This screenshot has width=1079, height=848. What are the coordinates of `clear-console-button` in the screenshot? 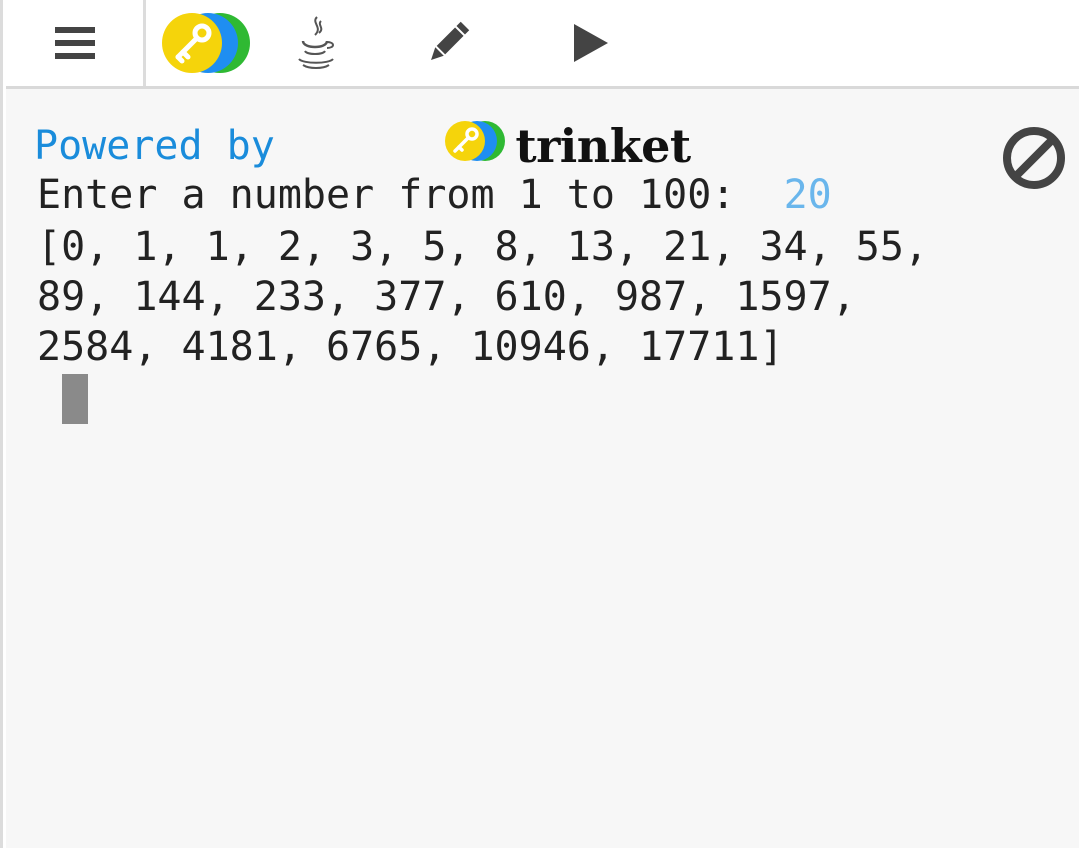 It's located at (1034, 158).